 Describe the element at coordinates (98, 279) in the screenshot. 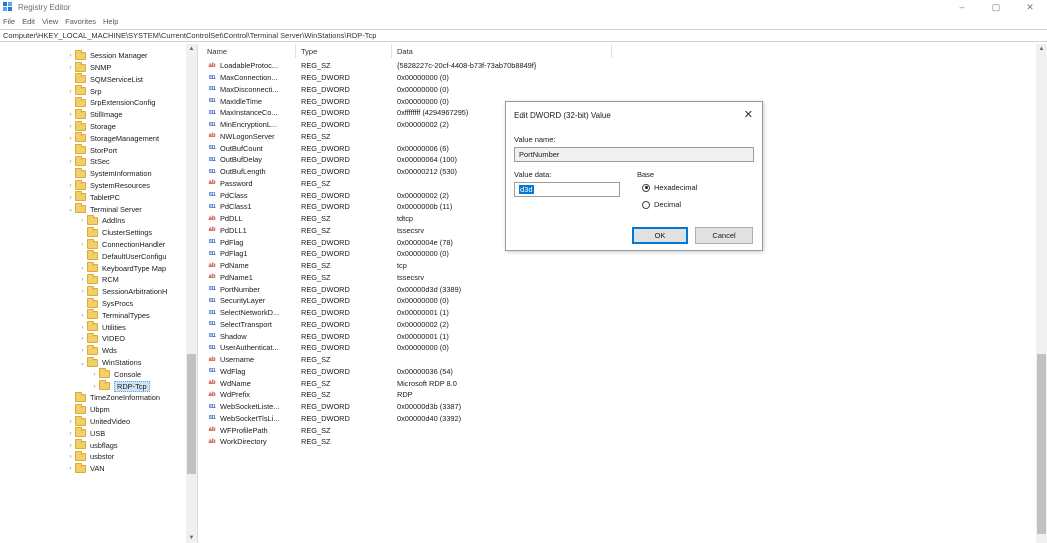

I see `tree-item: › RCM` at that location.